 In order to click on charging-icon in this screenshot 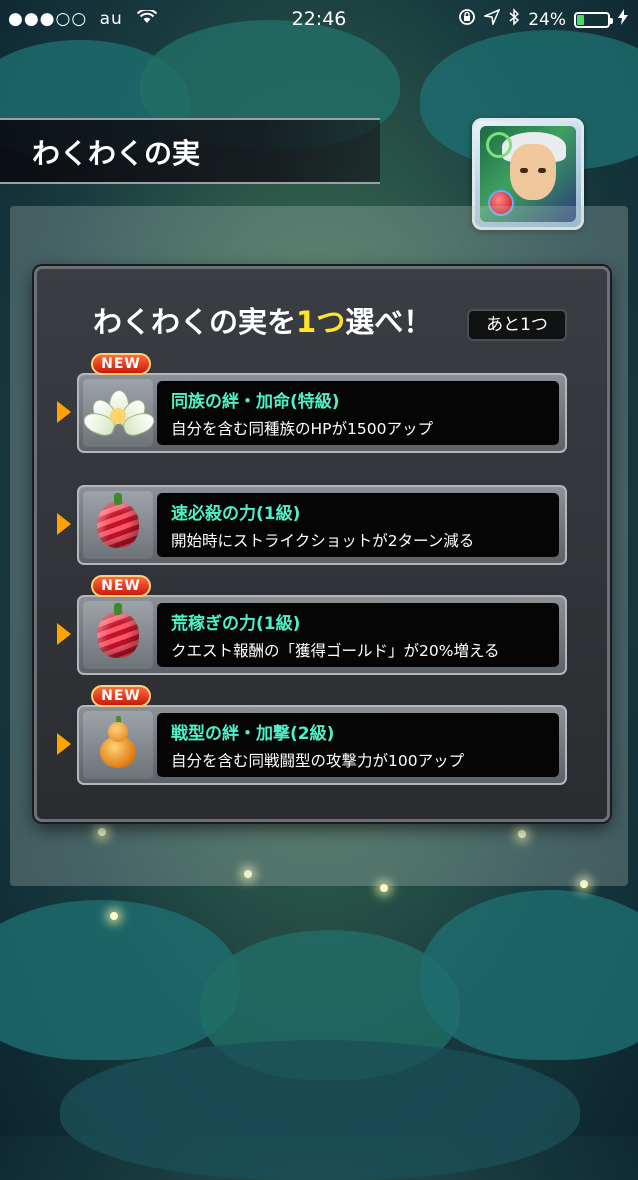, I will do `click(623, 19)`.